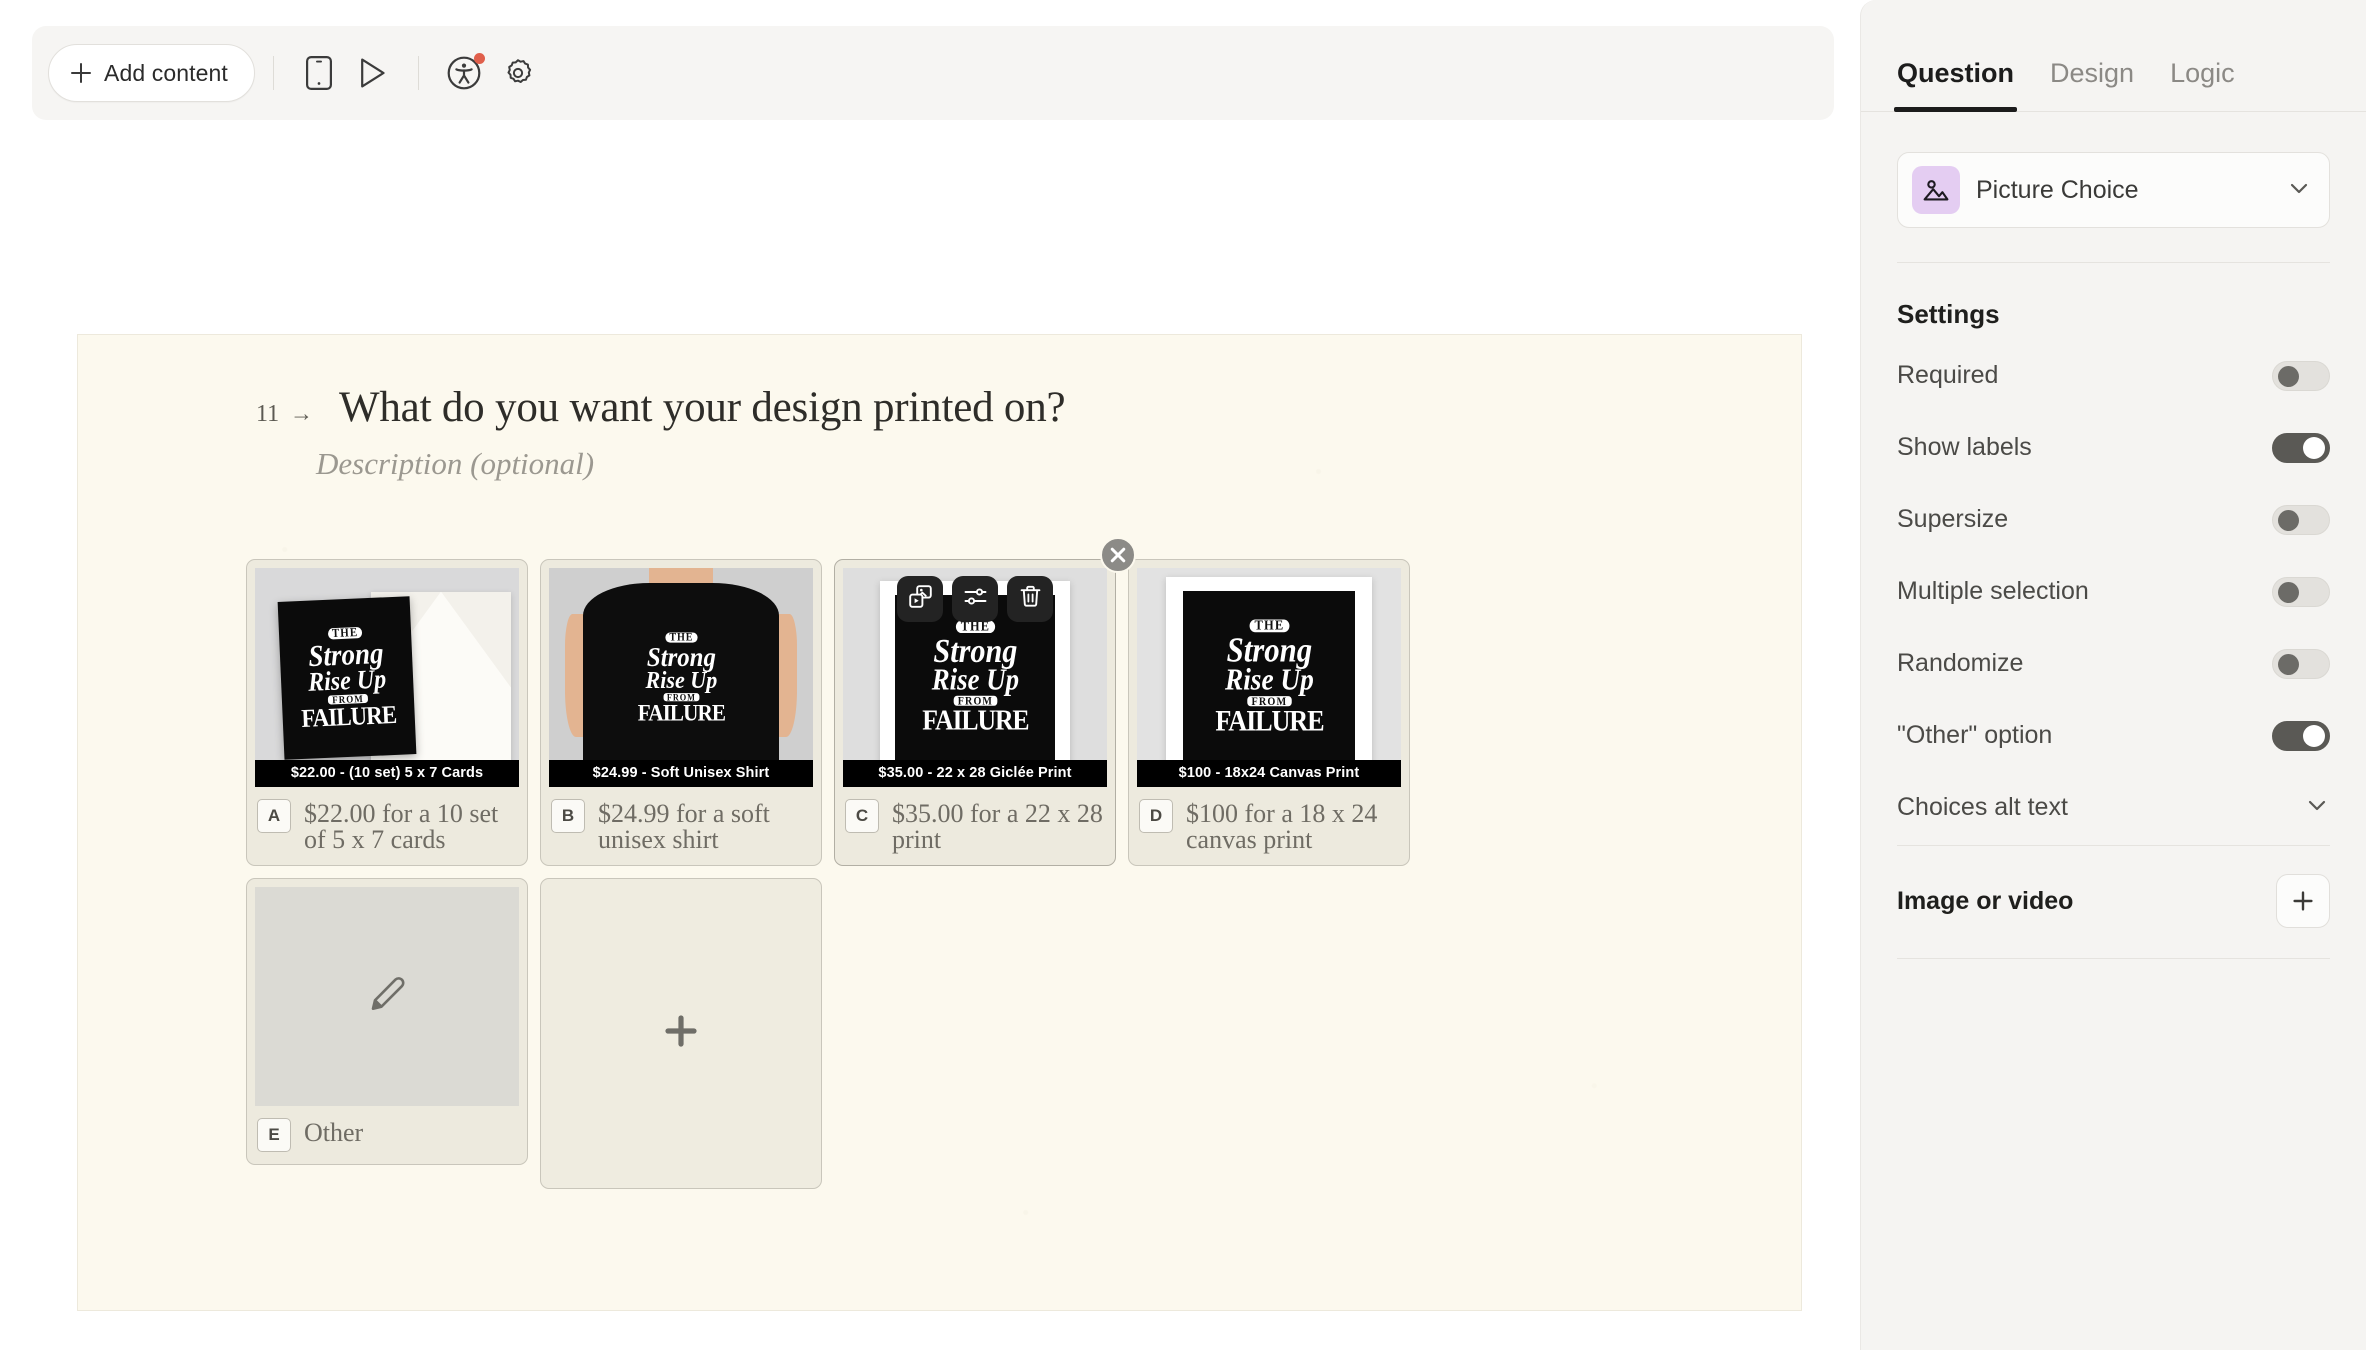 The image size is (2366, 1350). Describe the element at coordinates (274, 816) in the screenshot. I see `choice-key-a: A` at that location.